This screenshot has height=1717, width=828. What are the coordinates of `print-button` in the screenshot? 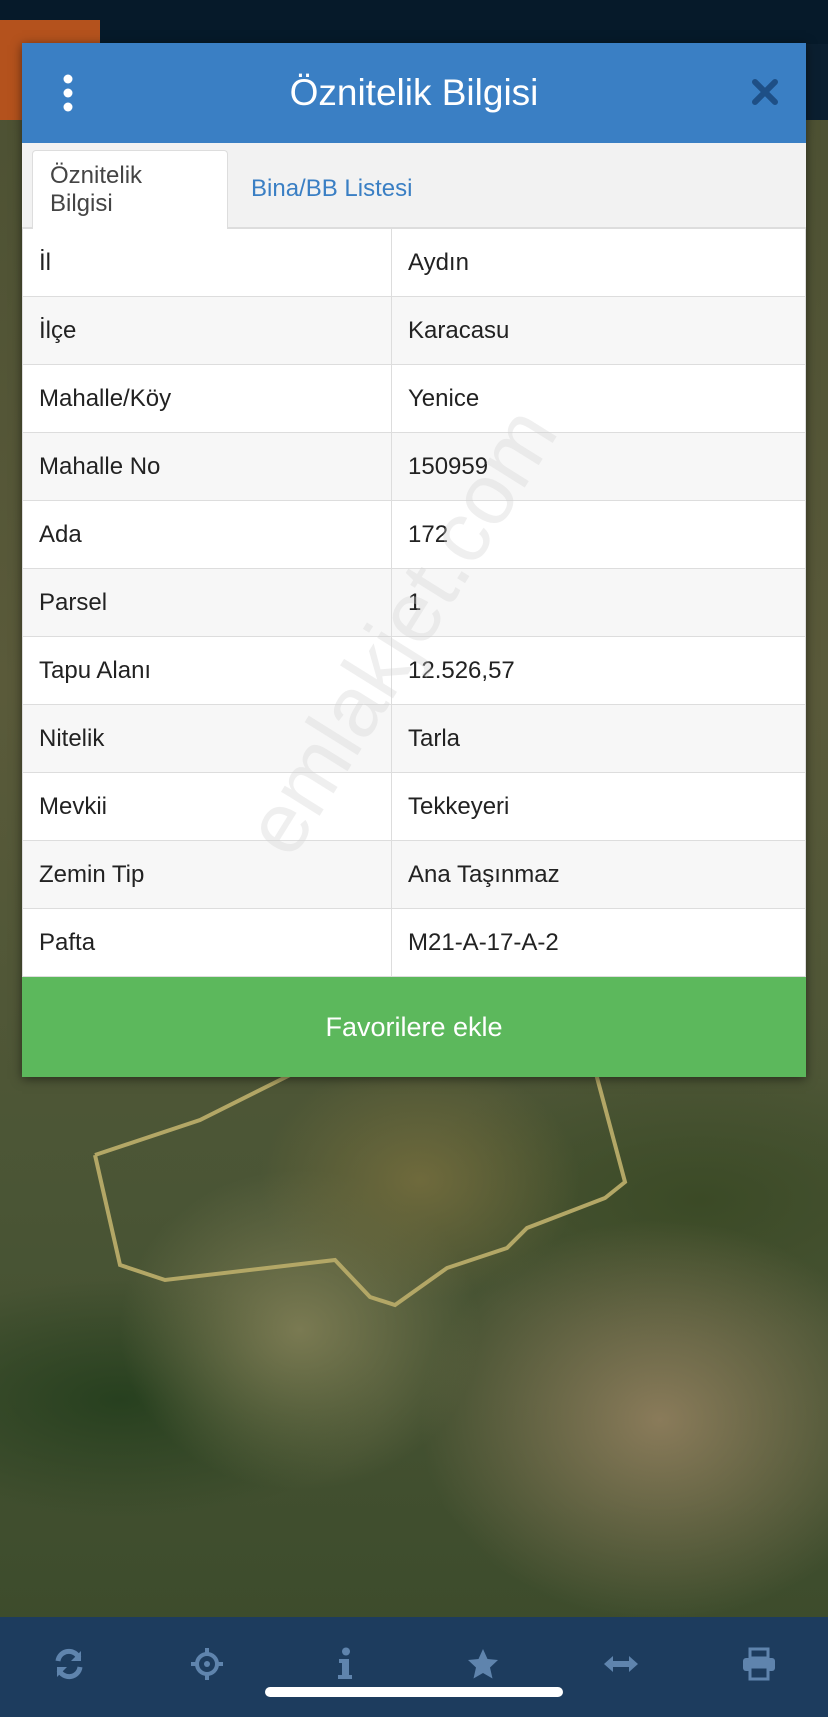 It's located at (759, 1664).